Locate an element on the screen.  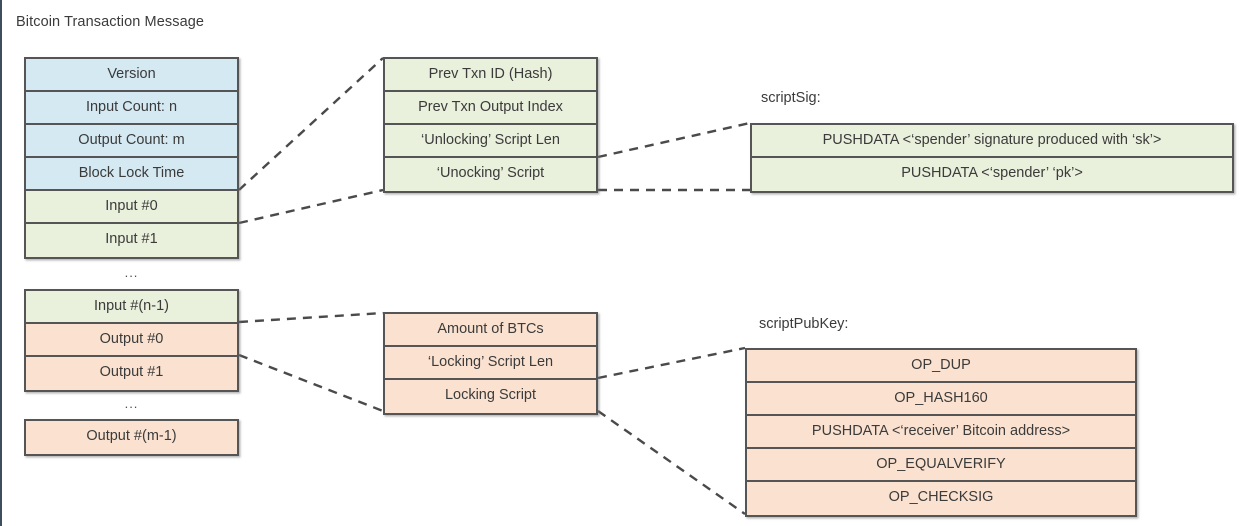
script-pub-key-row: OP_HASH160 is located at coordinates (941, 399).